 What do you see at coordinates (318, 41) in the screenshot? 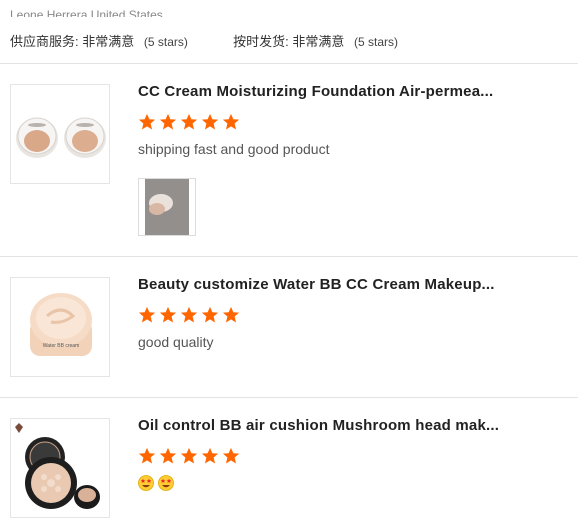
I see `ontime-delivery-value: 非常满意` at bounding box center [318, 41].